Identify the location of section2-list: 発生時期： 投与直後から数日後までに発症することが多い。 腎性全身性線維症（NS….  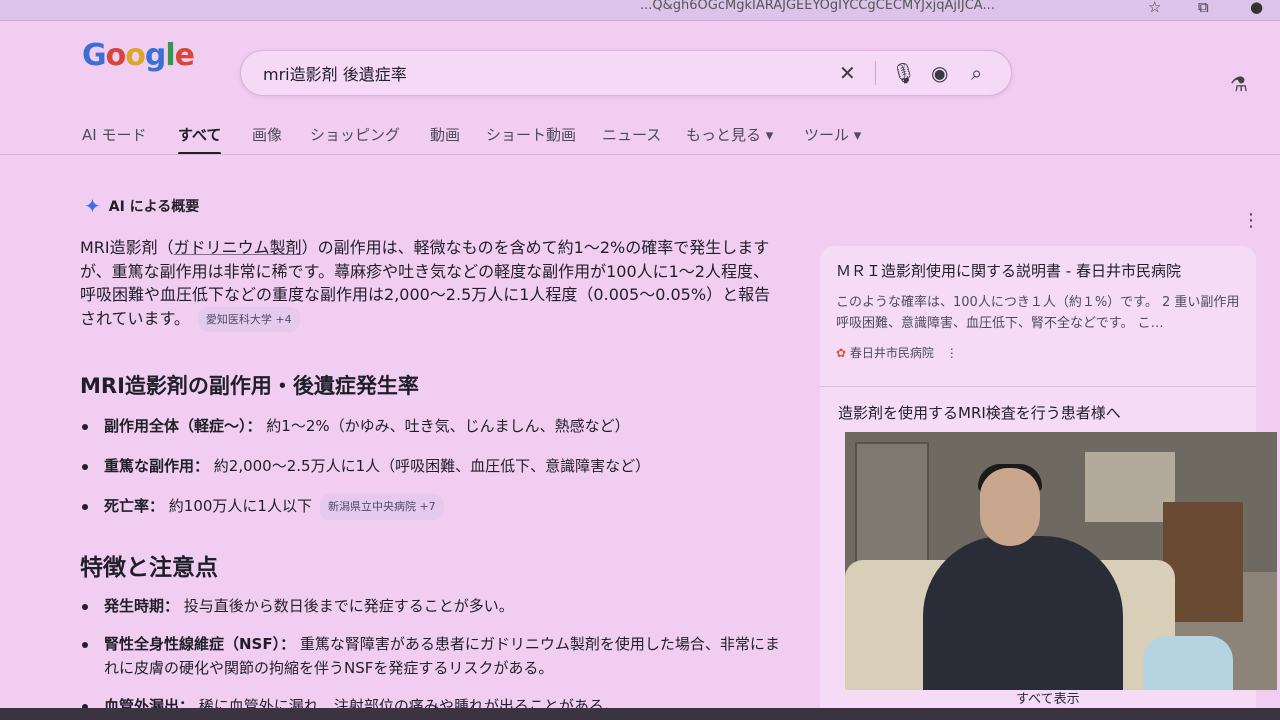
(430, 656).